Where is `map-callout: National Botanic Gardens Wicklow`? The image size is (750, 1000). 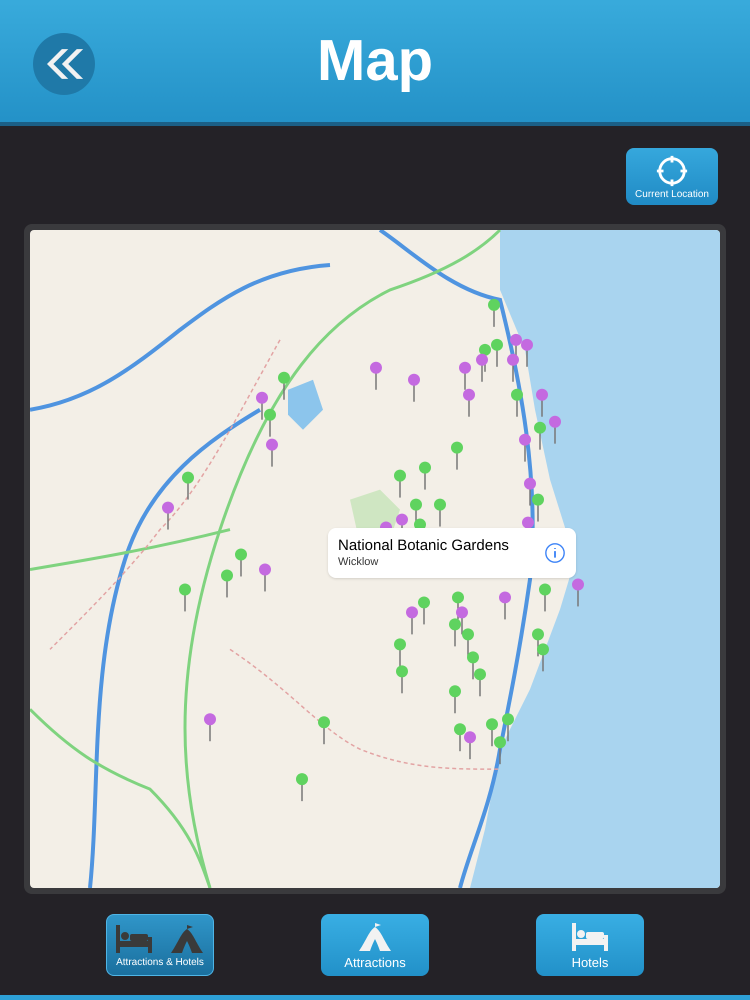 map-callout: National Botanic Gardens Wicklow is located at coordinates (452, 553).